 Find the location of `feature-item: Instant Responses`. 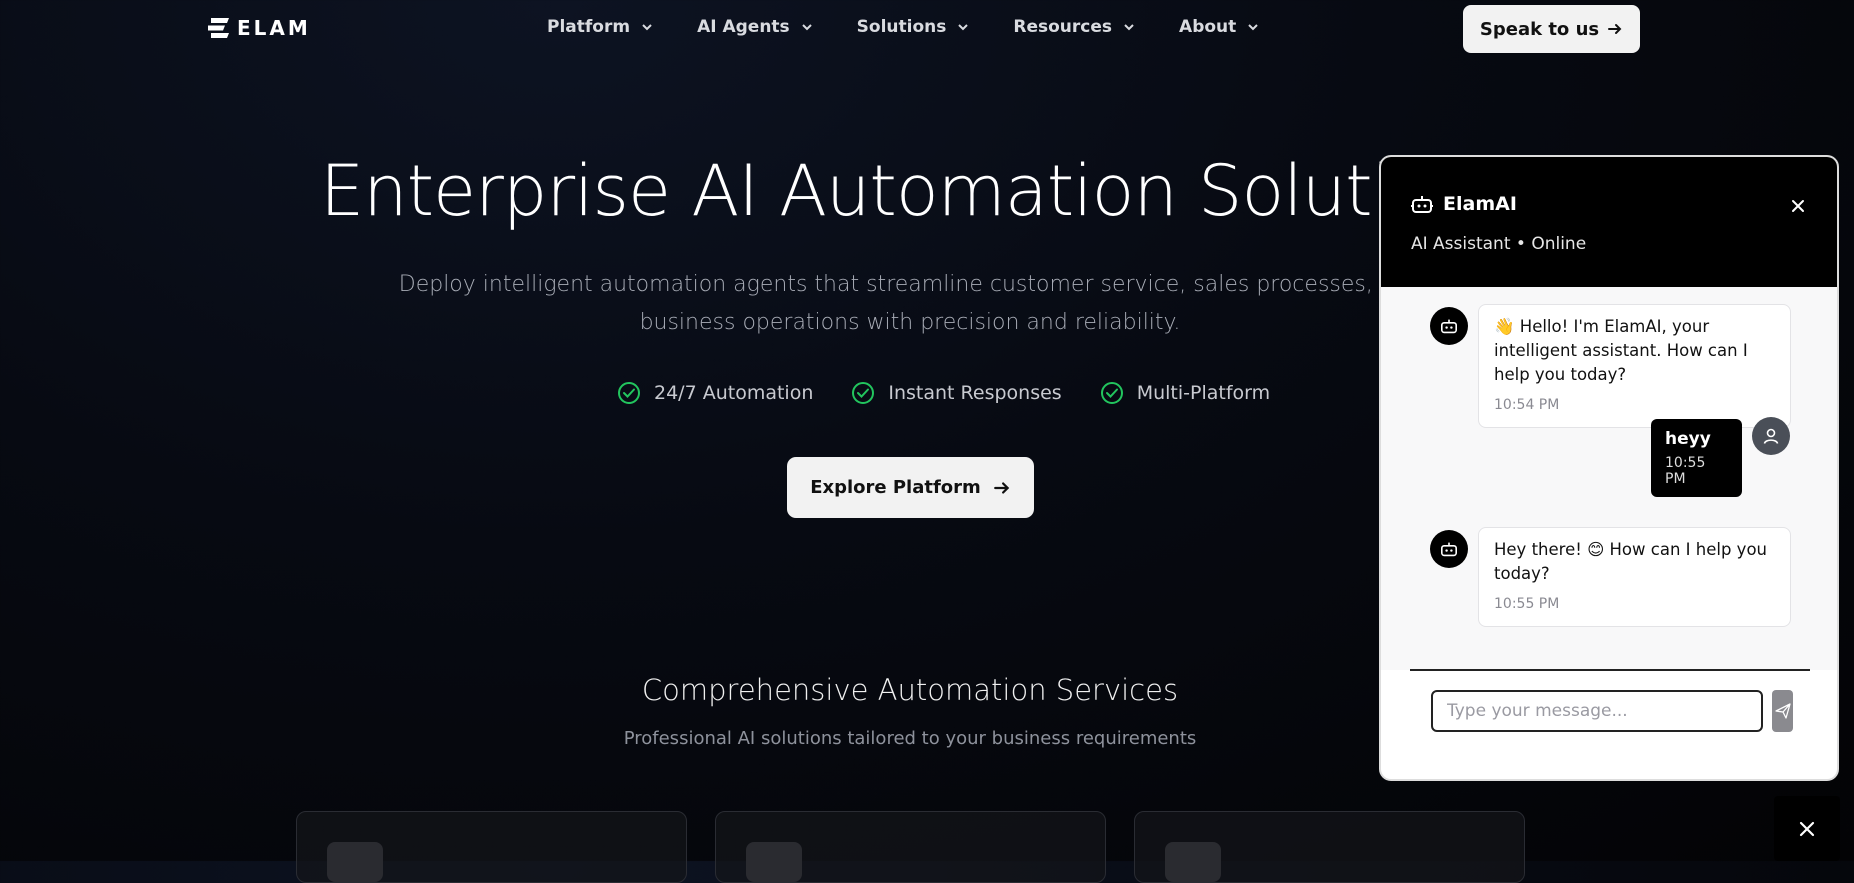

feature-item: Instant Responses is located at coordinates (956, 393).